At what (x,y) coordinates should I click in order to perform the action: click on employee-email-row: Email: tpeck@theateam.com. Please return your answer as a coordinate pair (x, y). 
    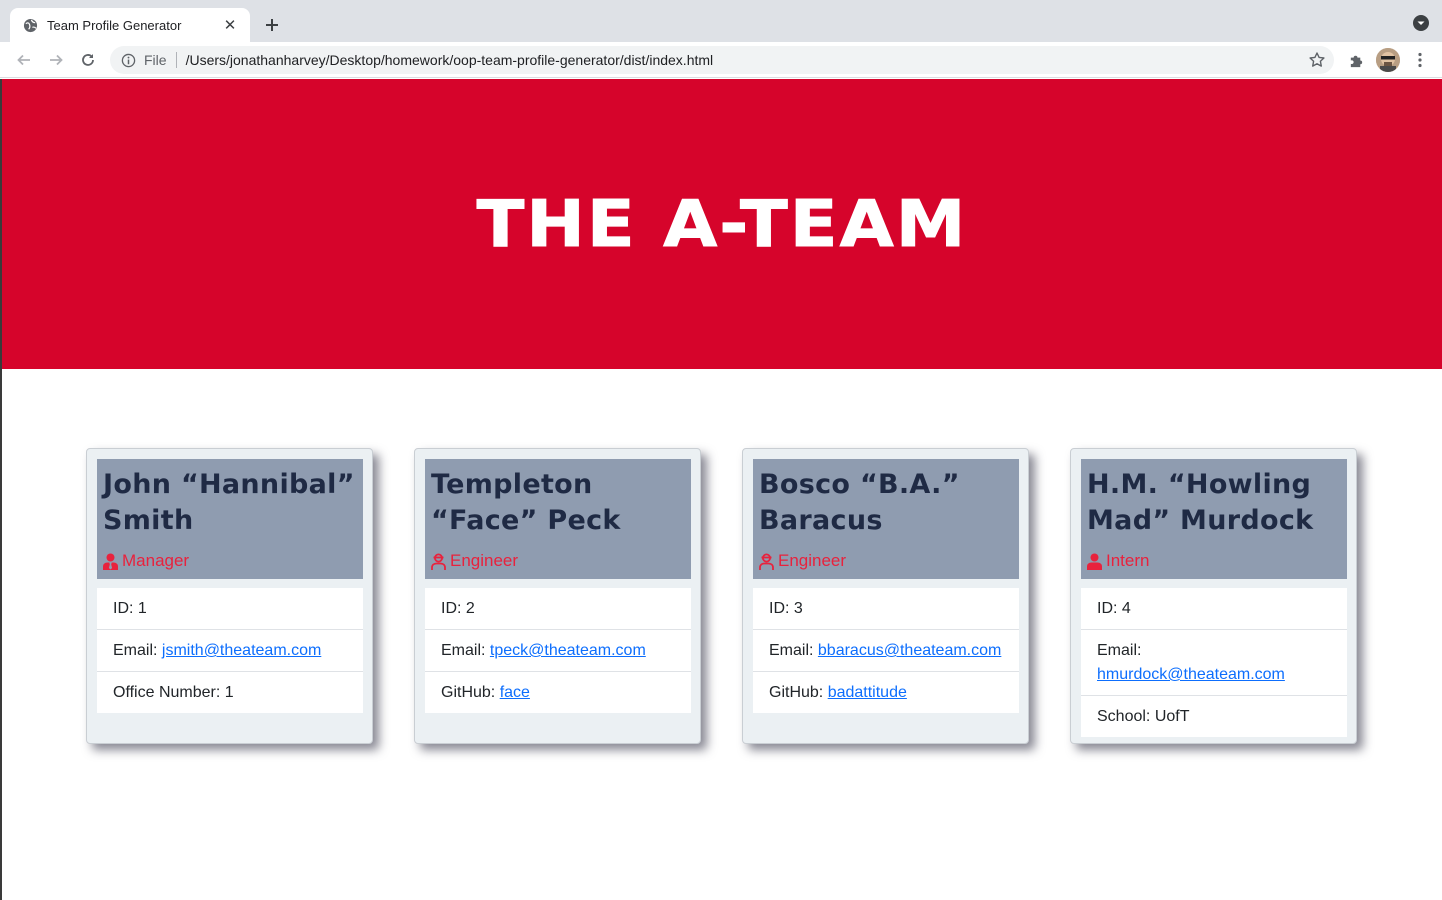
    Looking at the image, I should click on (558, 651).